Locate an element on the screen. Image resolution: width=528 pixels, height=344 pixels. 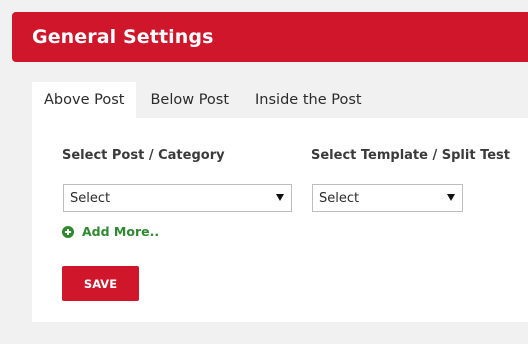
add-more-link: Add More.. is located at coordinates (110, 231).